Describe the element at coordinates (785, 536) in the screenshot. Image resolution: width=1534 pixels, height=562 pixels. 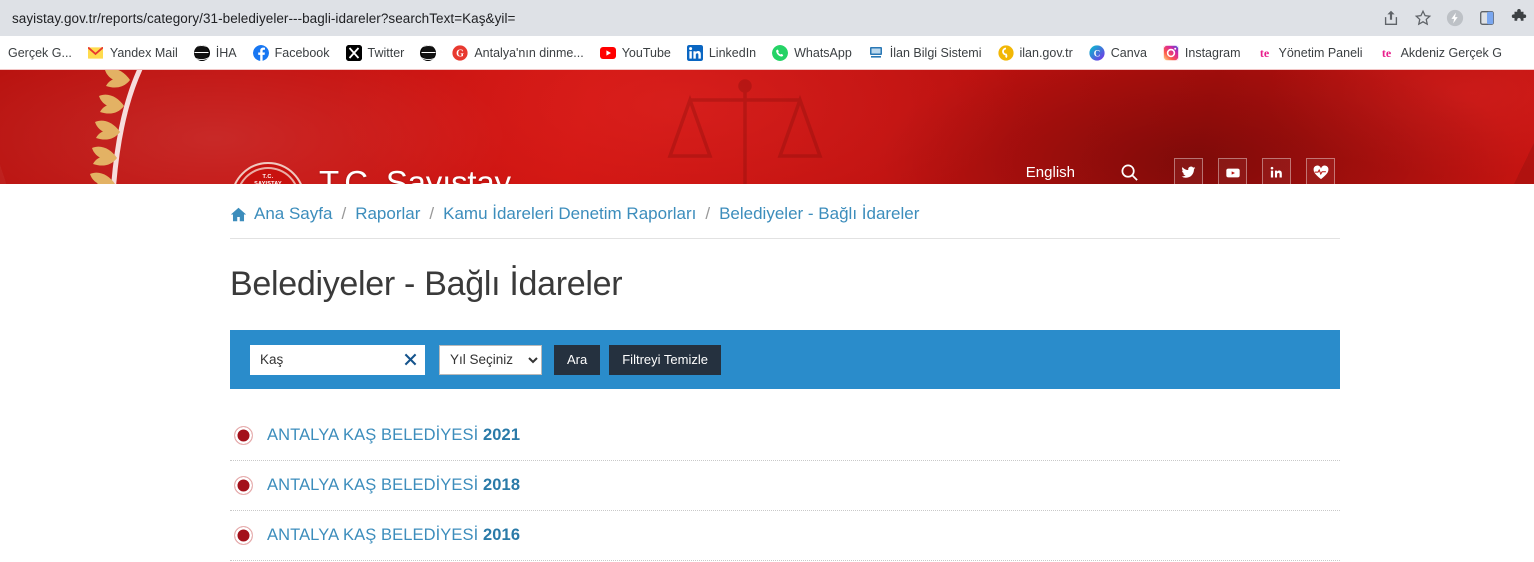
I see `result-row: ANTALYA KAŞ BELEDİYESİ 2016` at that location.